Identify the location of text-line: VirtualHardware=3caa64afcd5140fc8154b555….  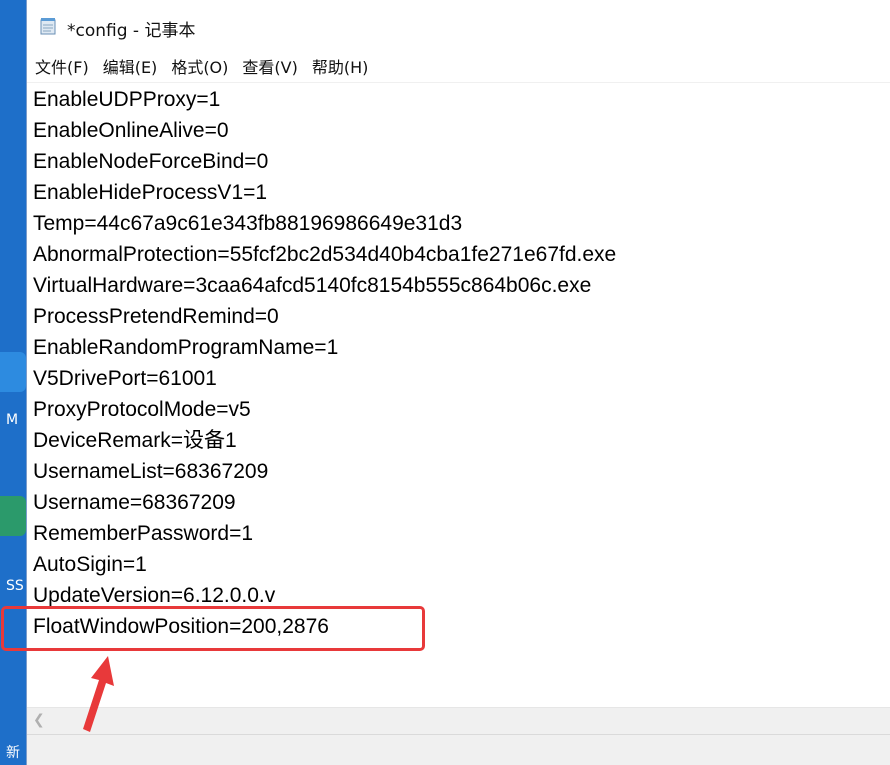
(312, 285).